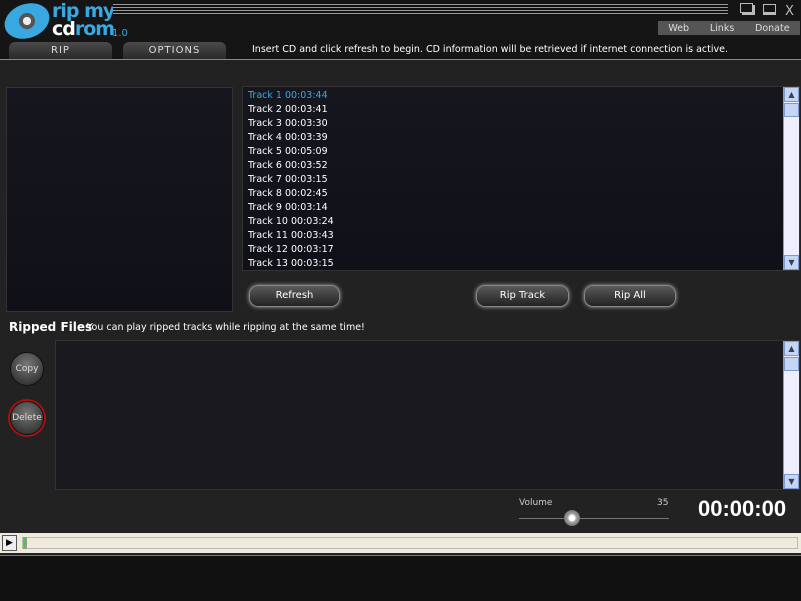  I want to click on seek-handle, so click(25, 543).